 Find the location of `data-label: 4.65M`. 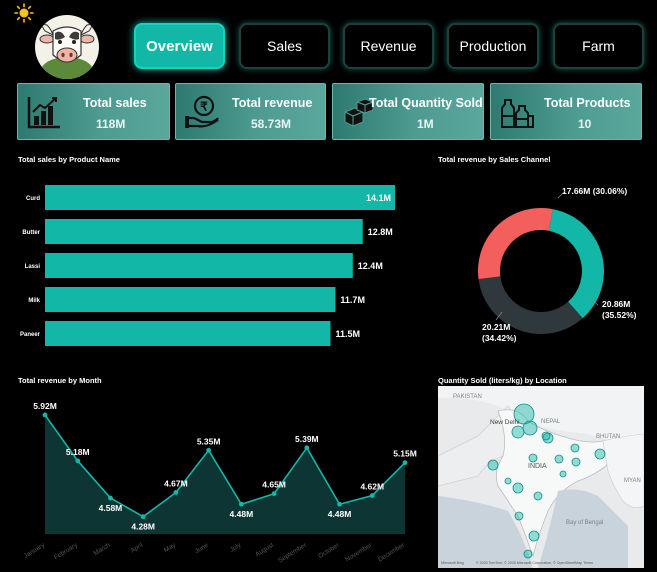

data-label: 4.65M is located at coordinates (274, 485).